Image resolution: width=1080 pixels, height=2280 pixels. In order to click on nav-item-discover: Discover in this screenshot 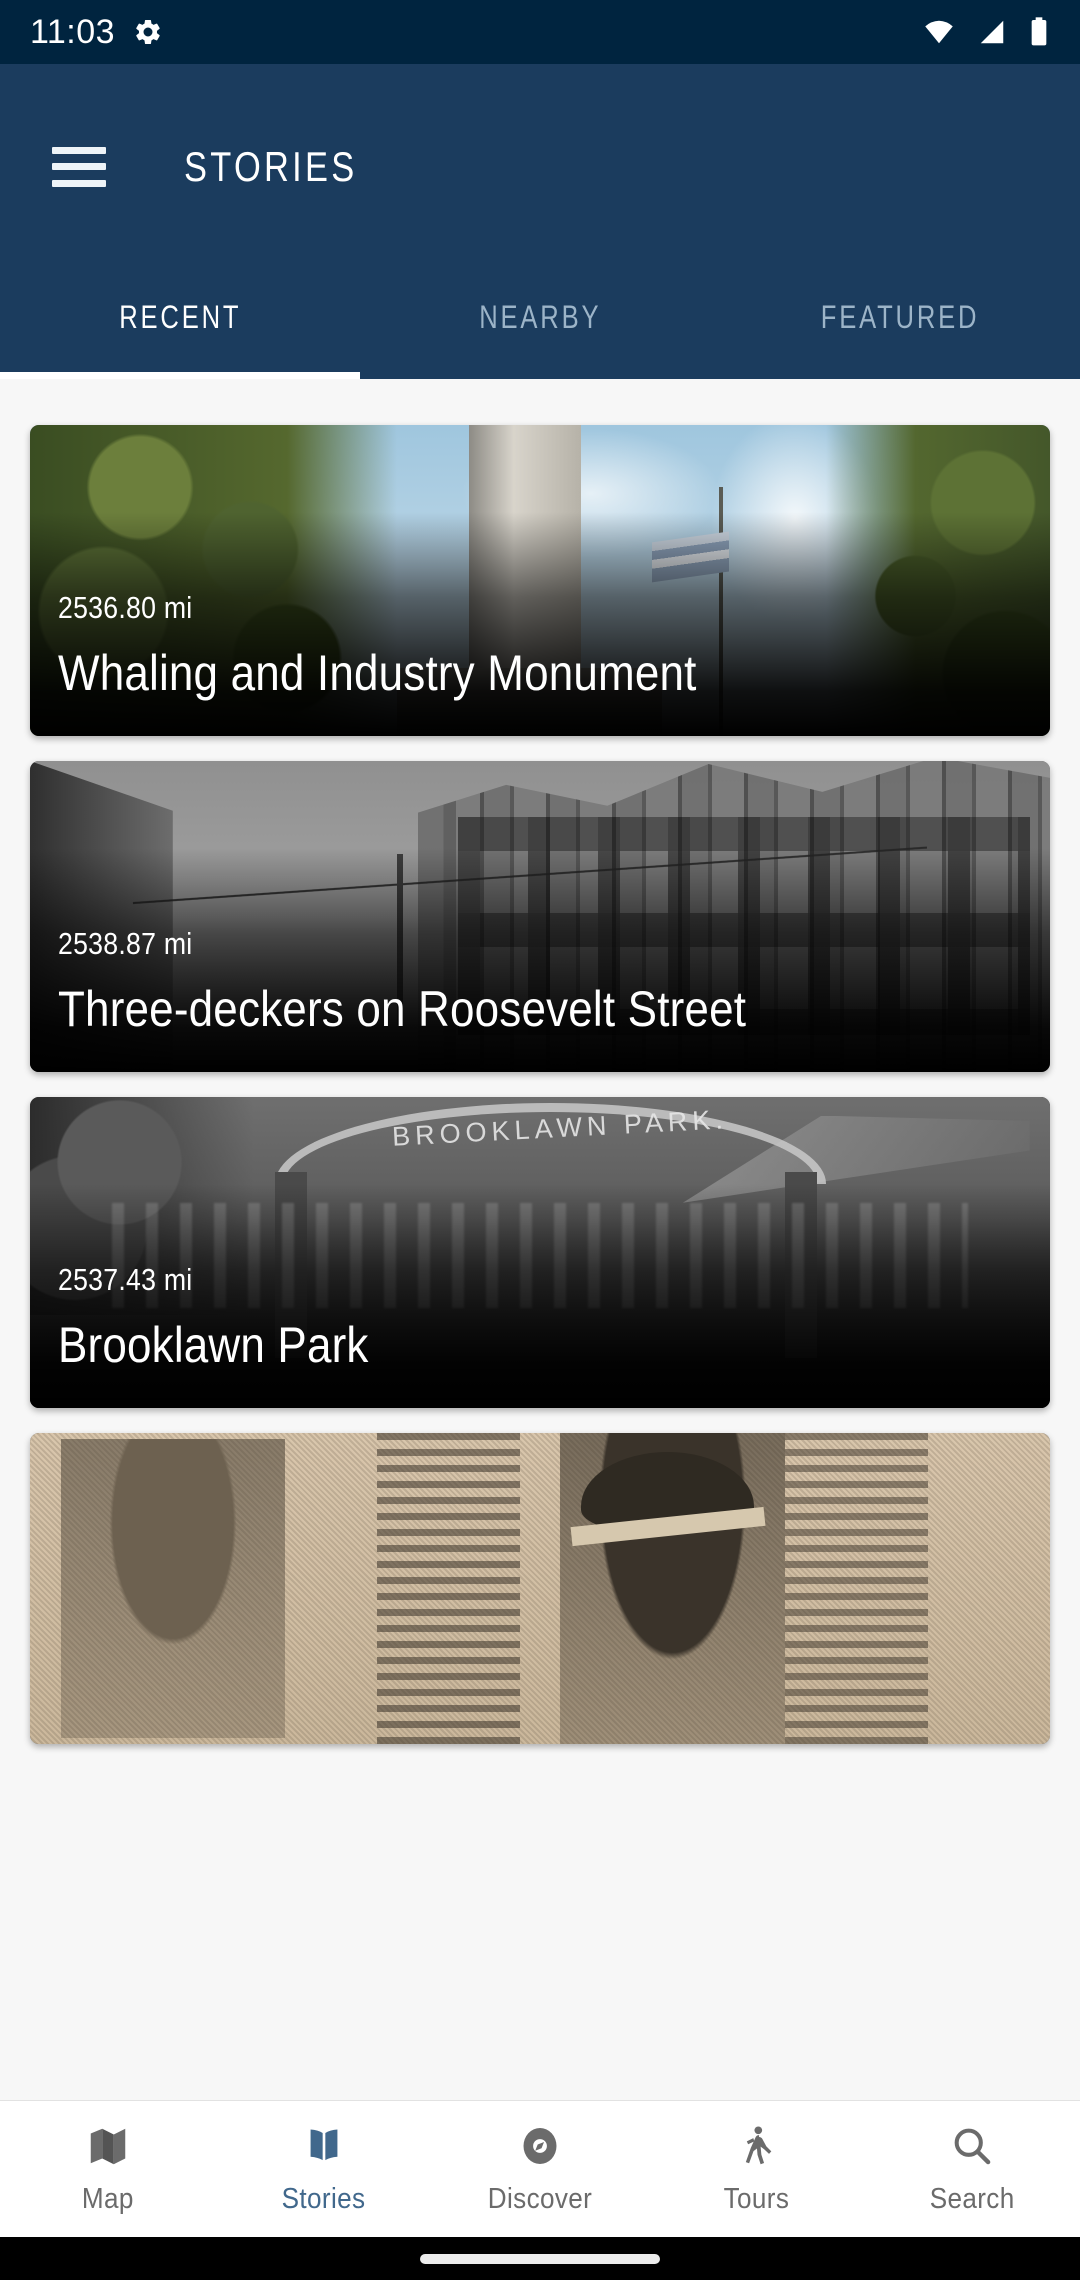, I will do `click(540, 2169)`.